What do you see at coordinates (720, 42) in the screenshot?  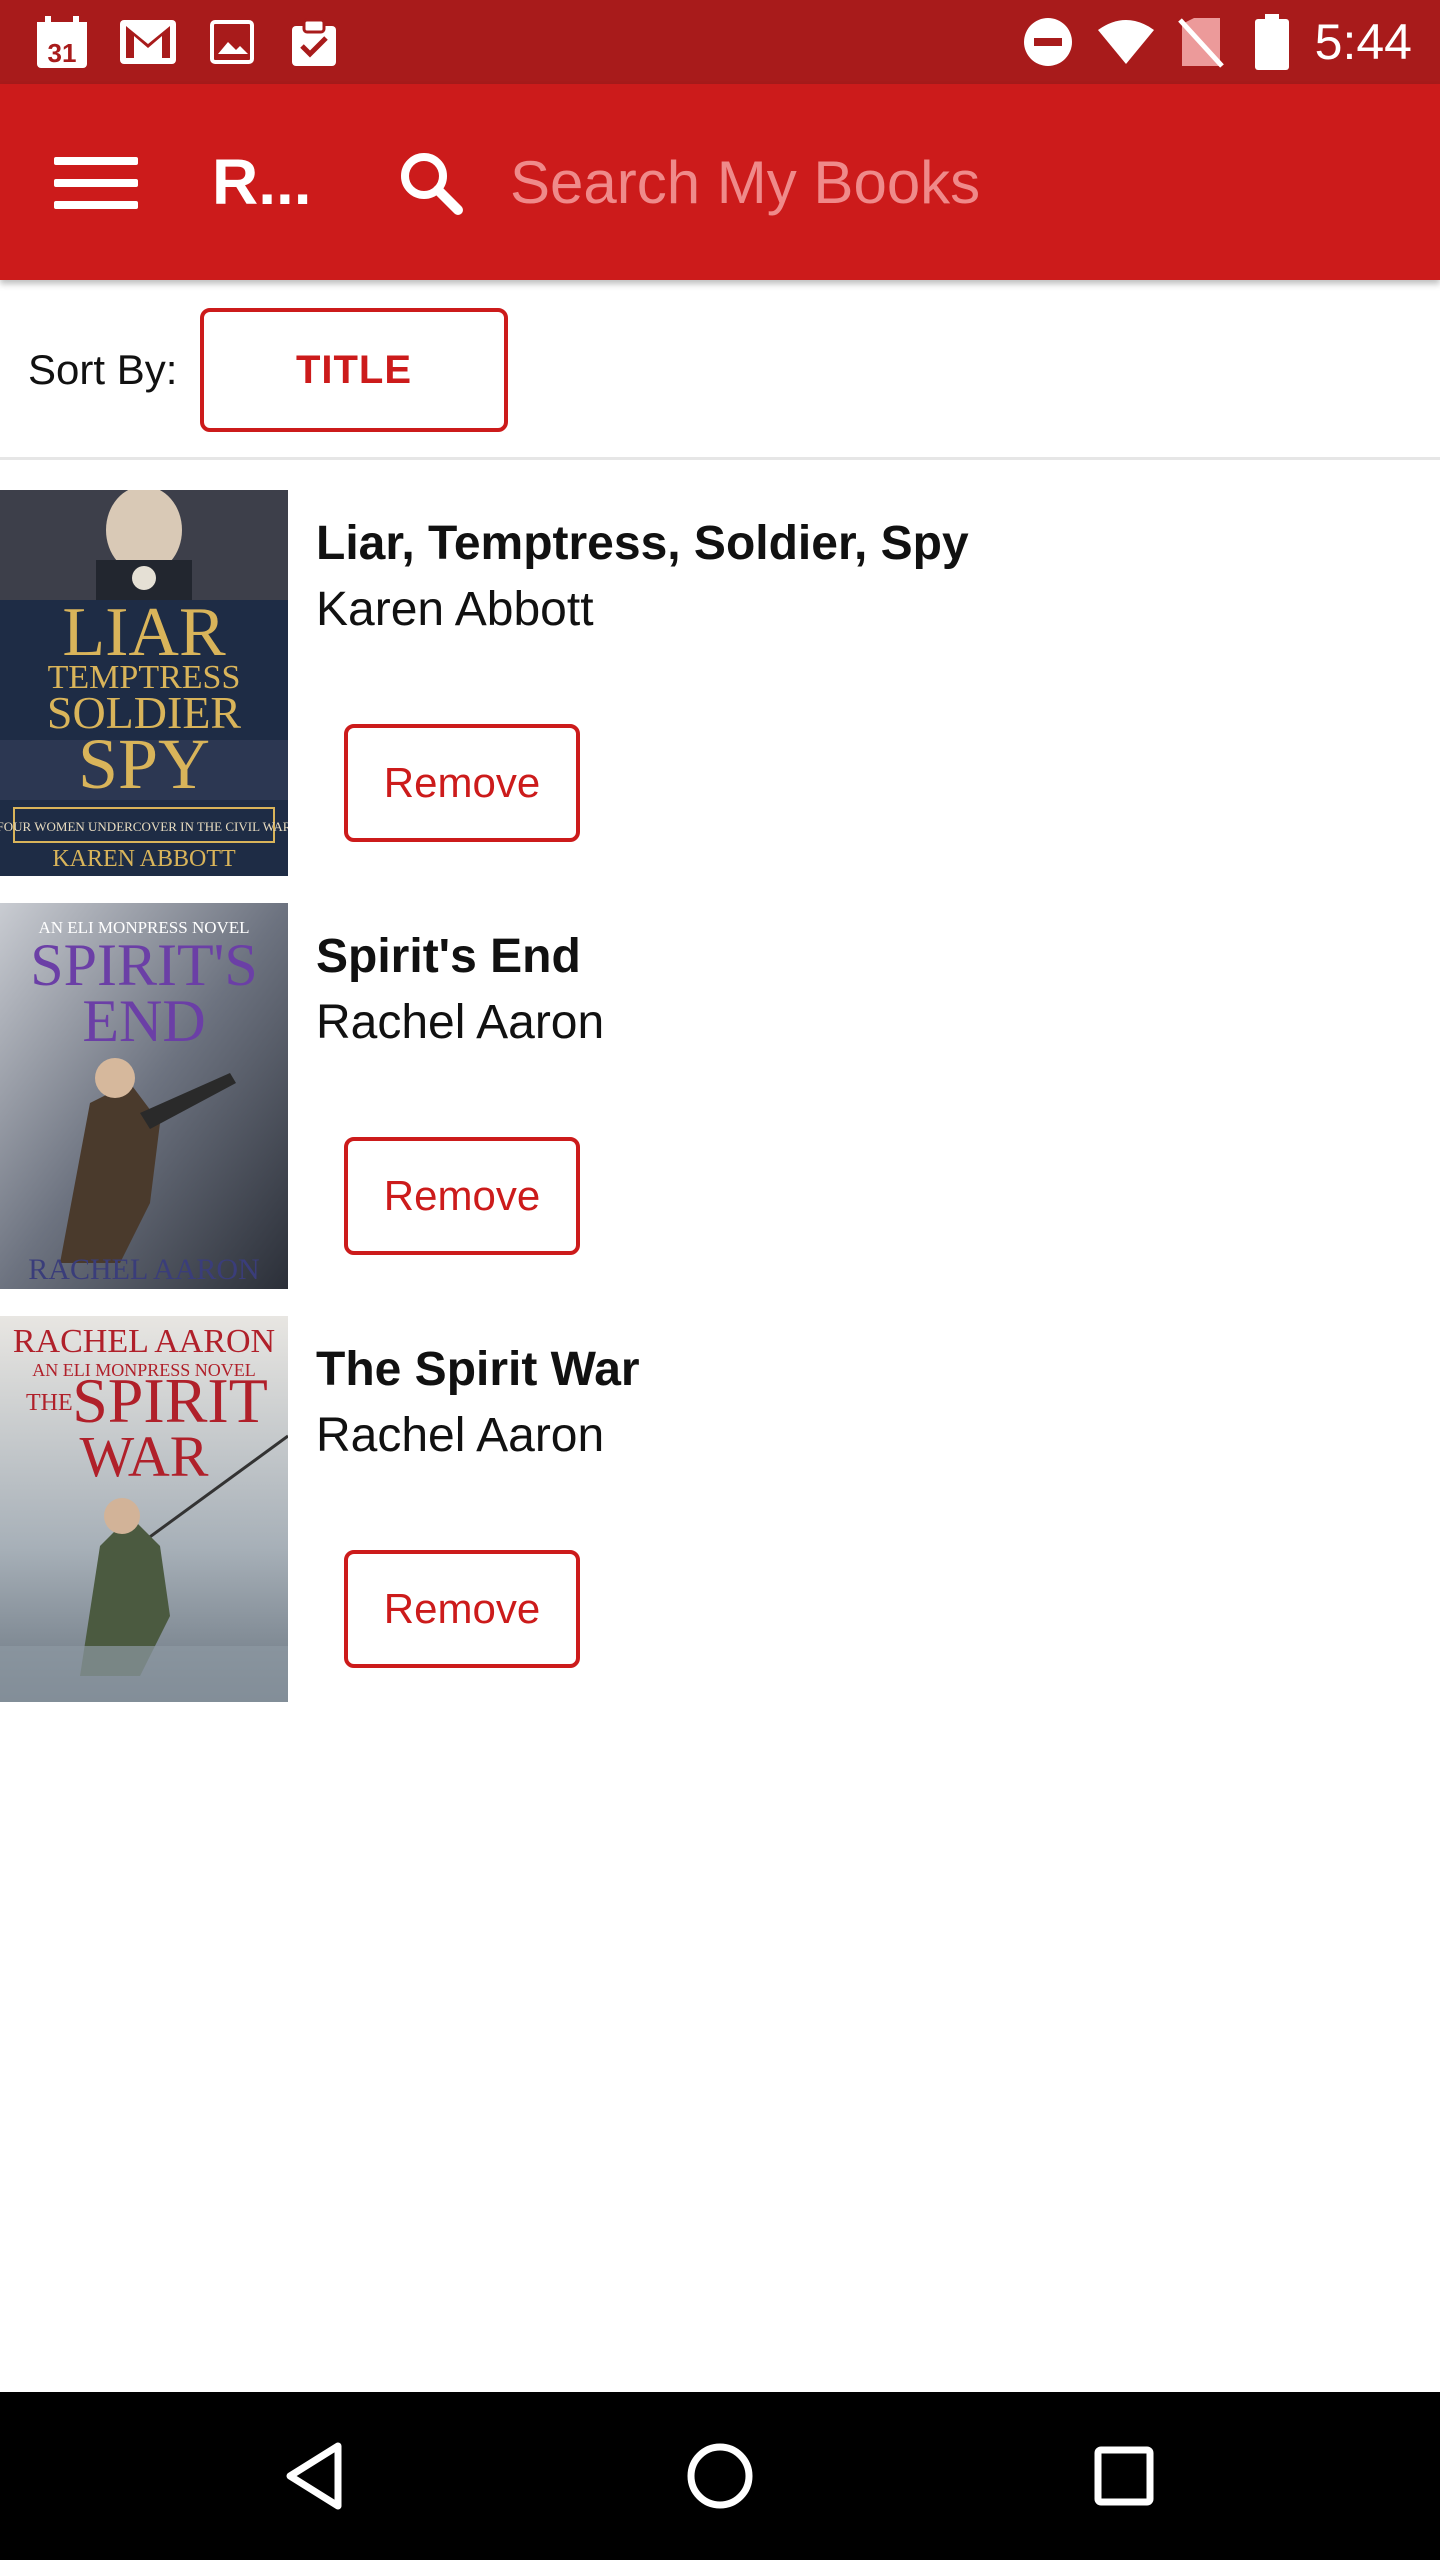 I see `status-bar: 31 5:44` at bounding box center [720, 42].